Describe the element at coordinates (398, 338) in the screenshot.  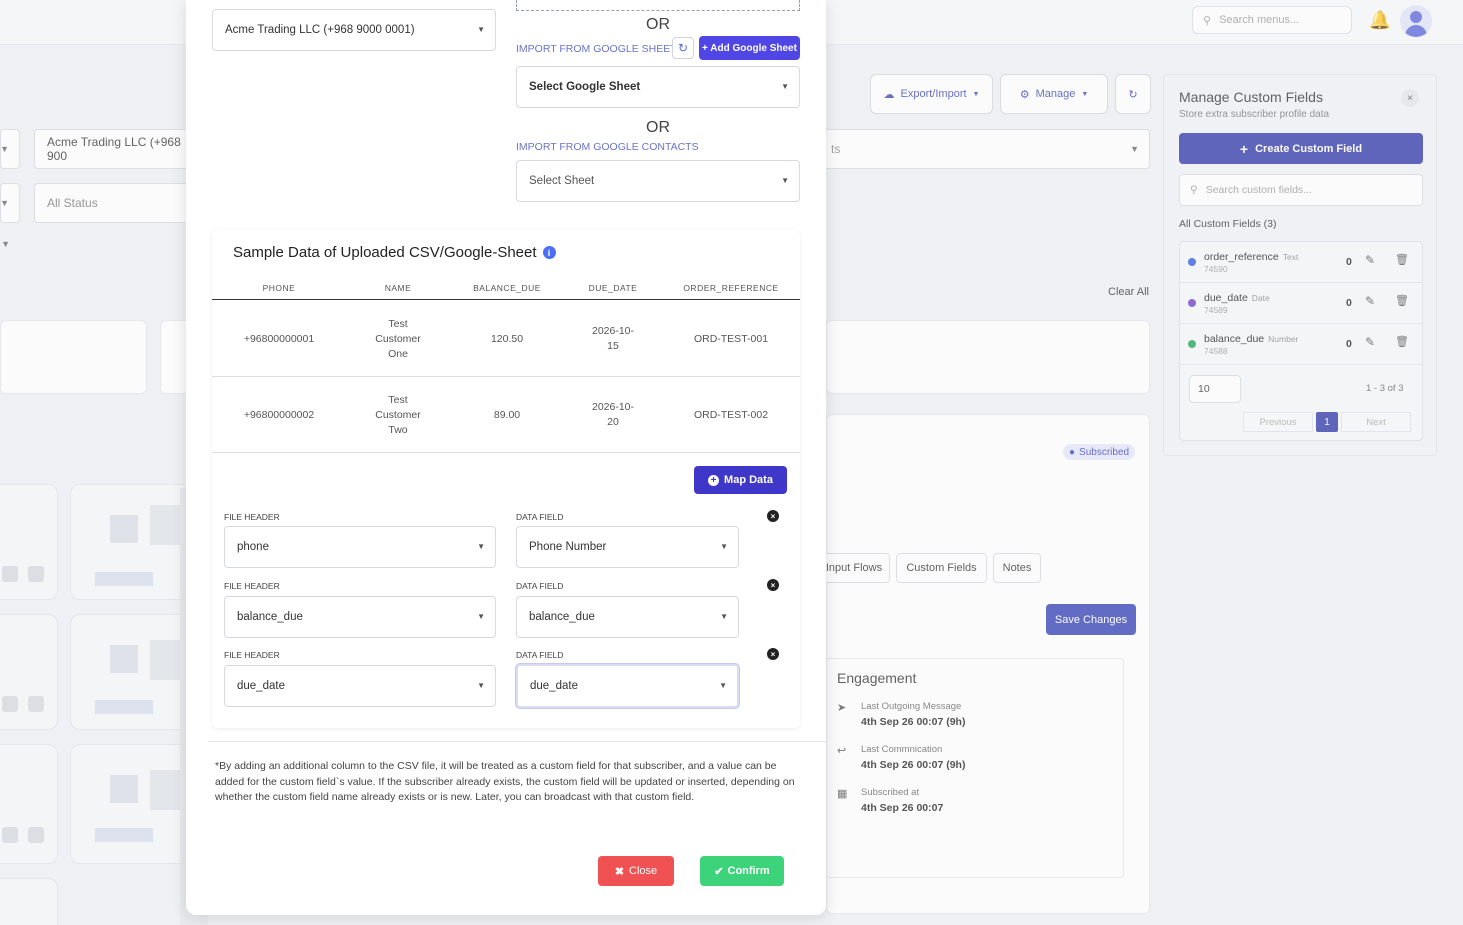
I see `table-cell: Test Customer One` at that location.